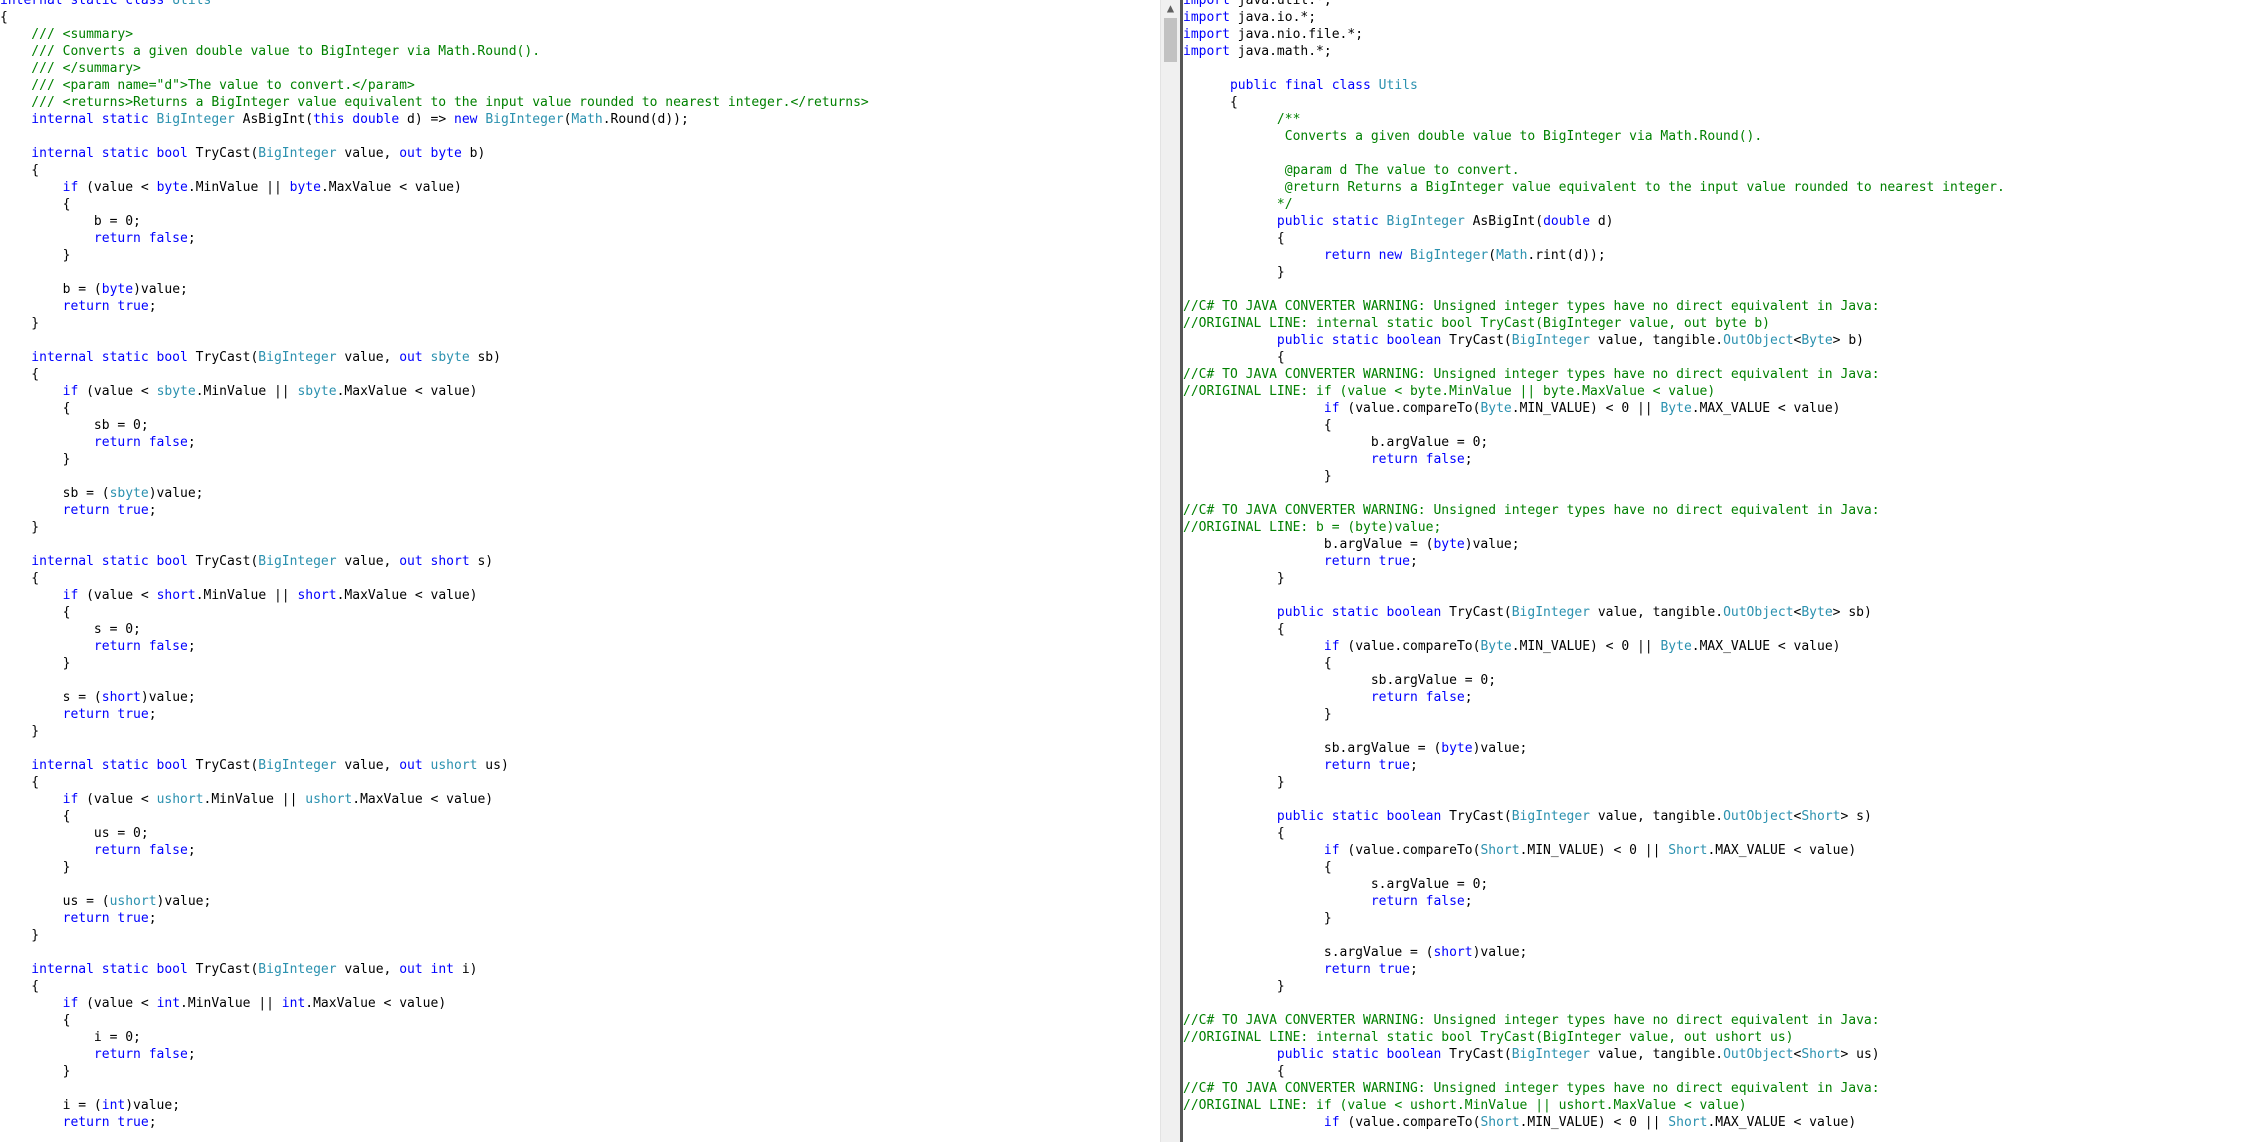 The height and width of the screenshot is (1142, 2257). Describe the element at coordinates (1594, 952) in the screenshot. I see `code-line: s.argValue = (short)value;` at that location.